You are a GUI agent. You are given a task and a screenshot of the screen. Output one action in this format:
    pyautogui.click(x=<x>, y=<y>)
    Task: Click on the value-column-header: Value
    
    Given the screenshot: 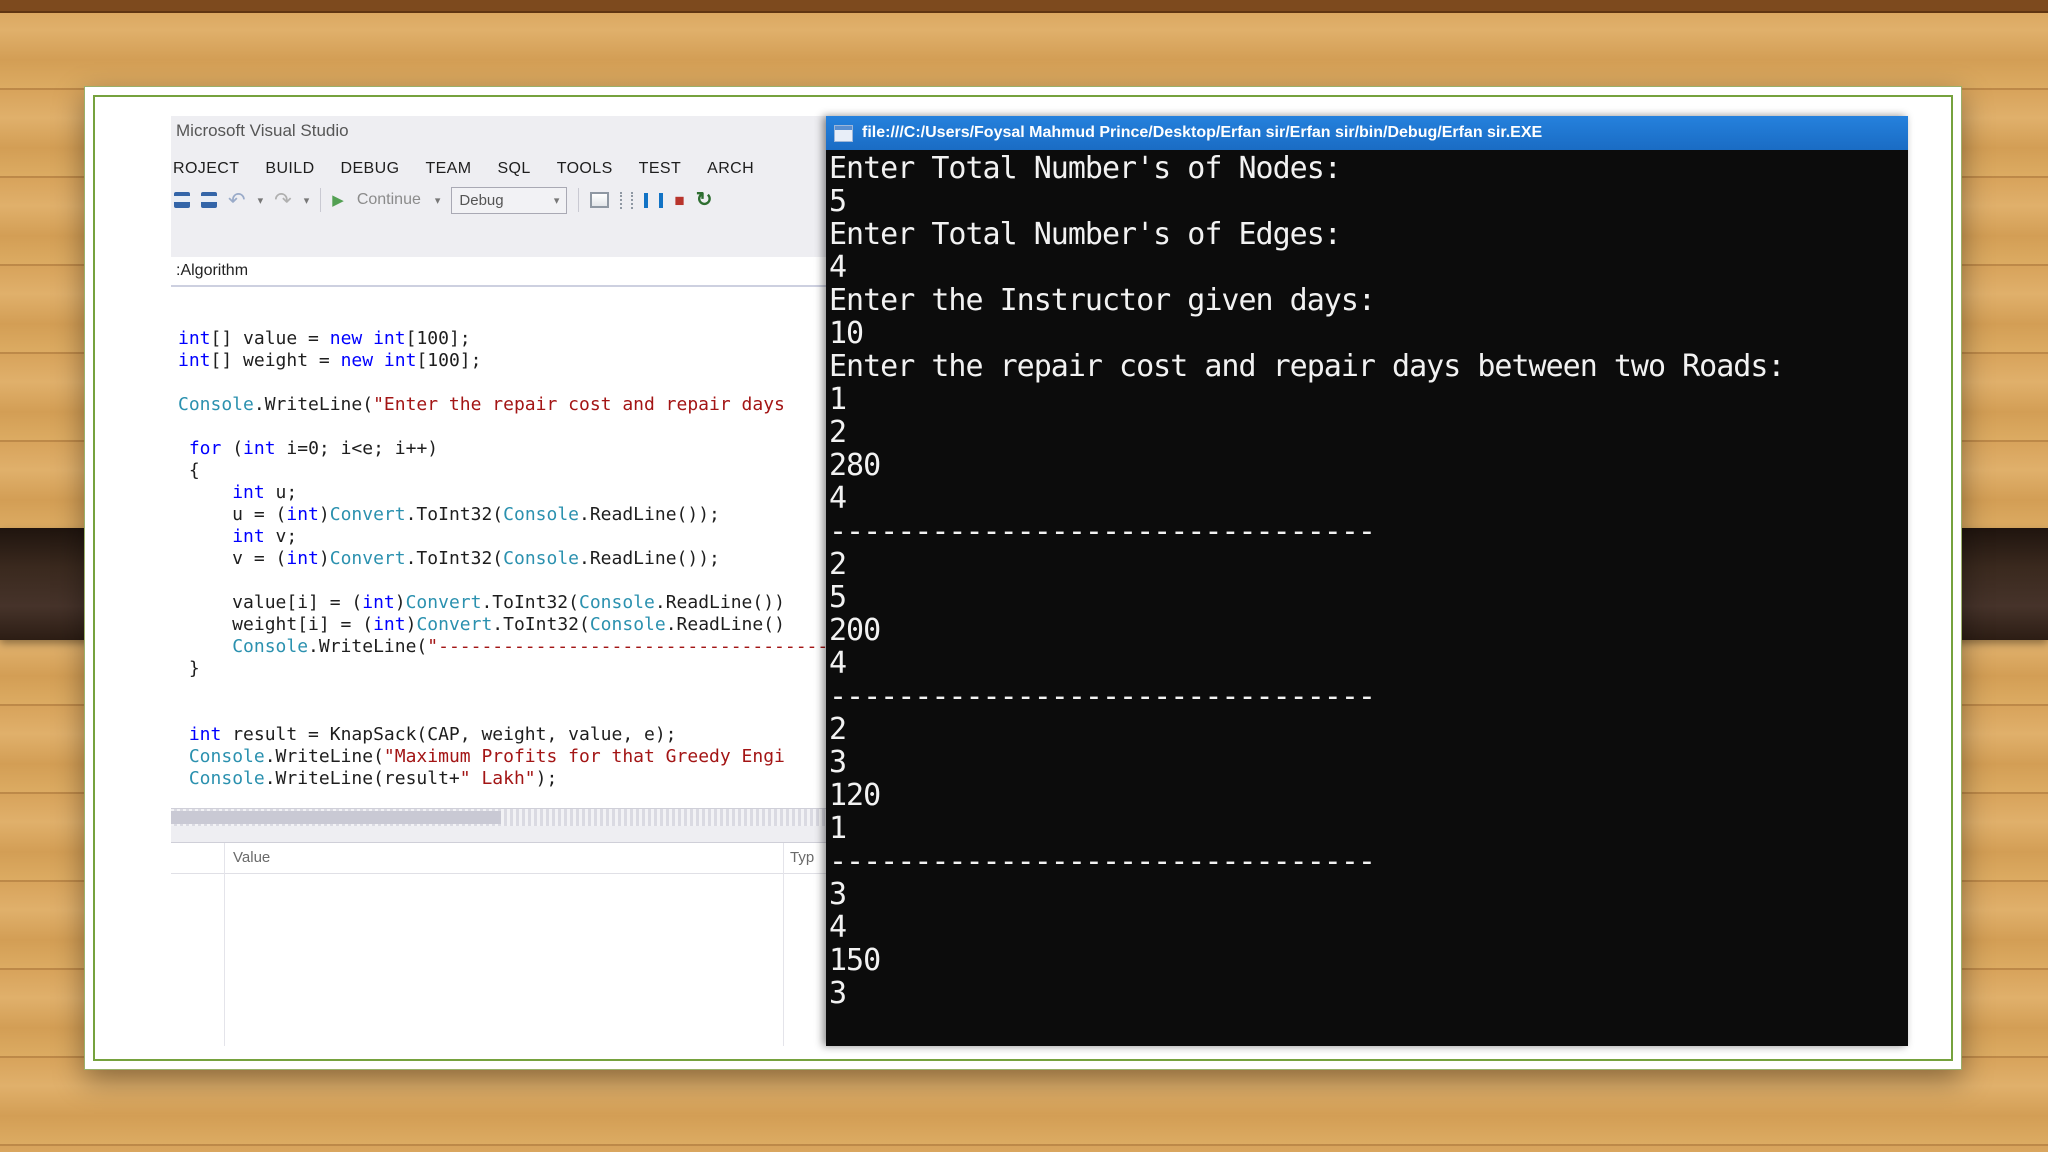 What is the action you would take?
    pyautogui.click(x=251, y=858)
    